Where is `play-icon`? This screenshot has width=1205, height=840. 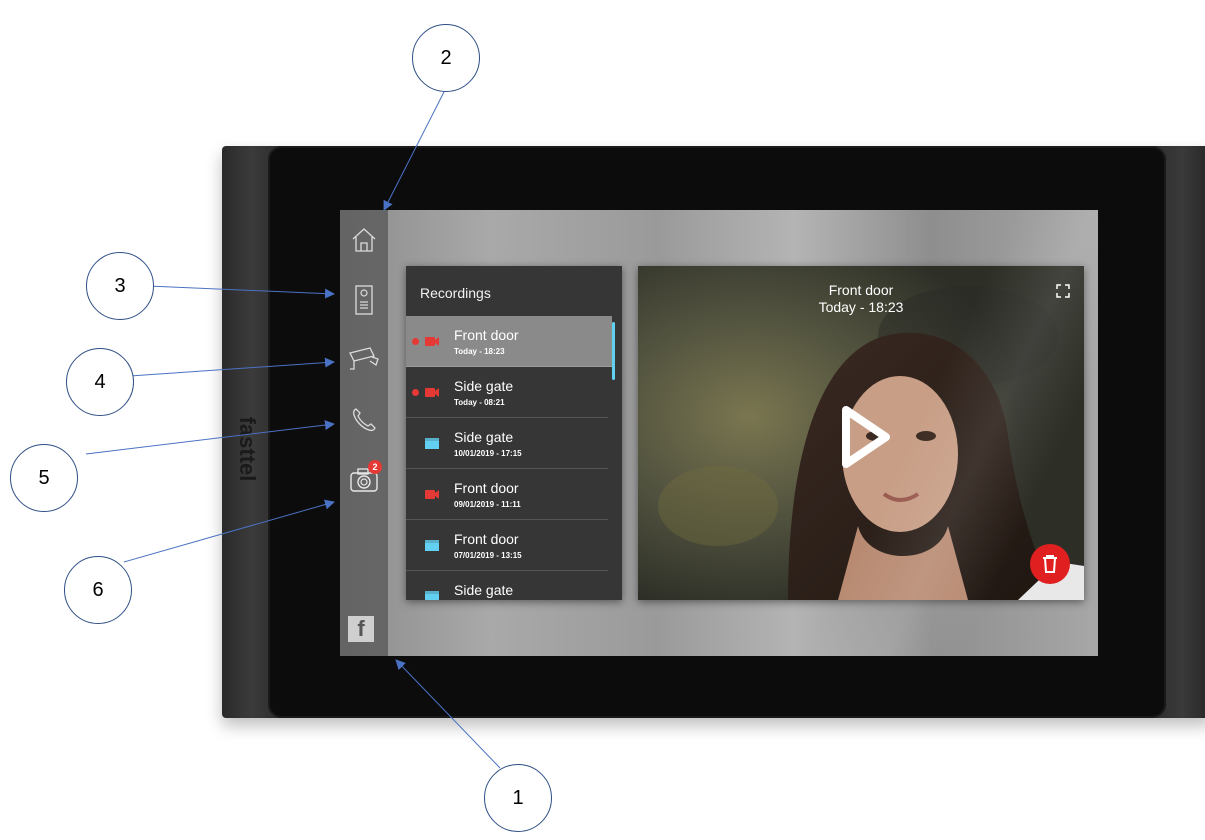
play-icon is located at coordinates (865, 437).